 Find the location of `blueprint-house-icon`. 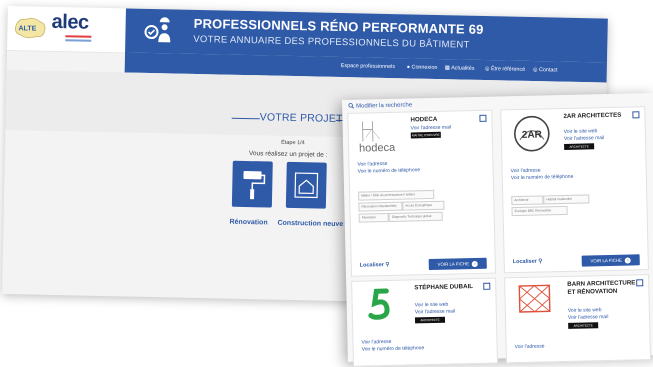

blueprint-house-icon is located at coordinates (306, 185).